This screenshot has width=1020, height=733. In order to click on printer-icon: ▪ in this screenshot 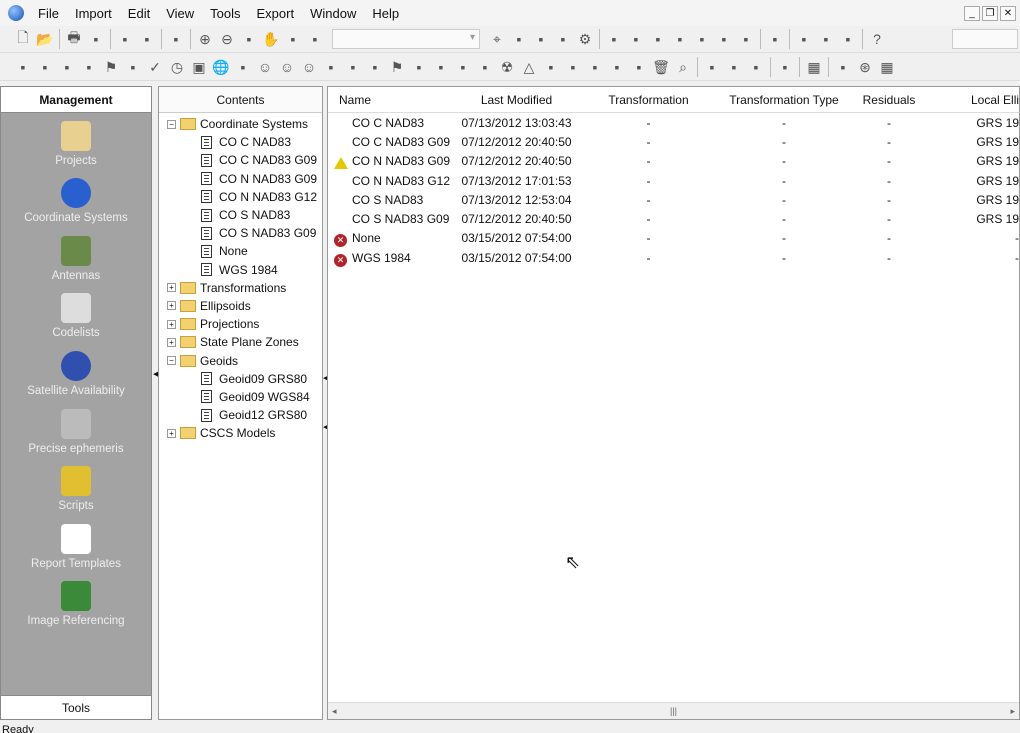, I will do `click(331, 67)`.